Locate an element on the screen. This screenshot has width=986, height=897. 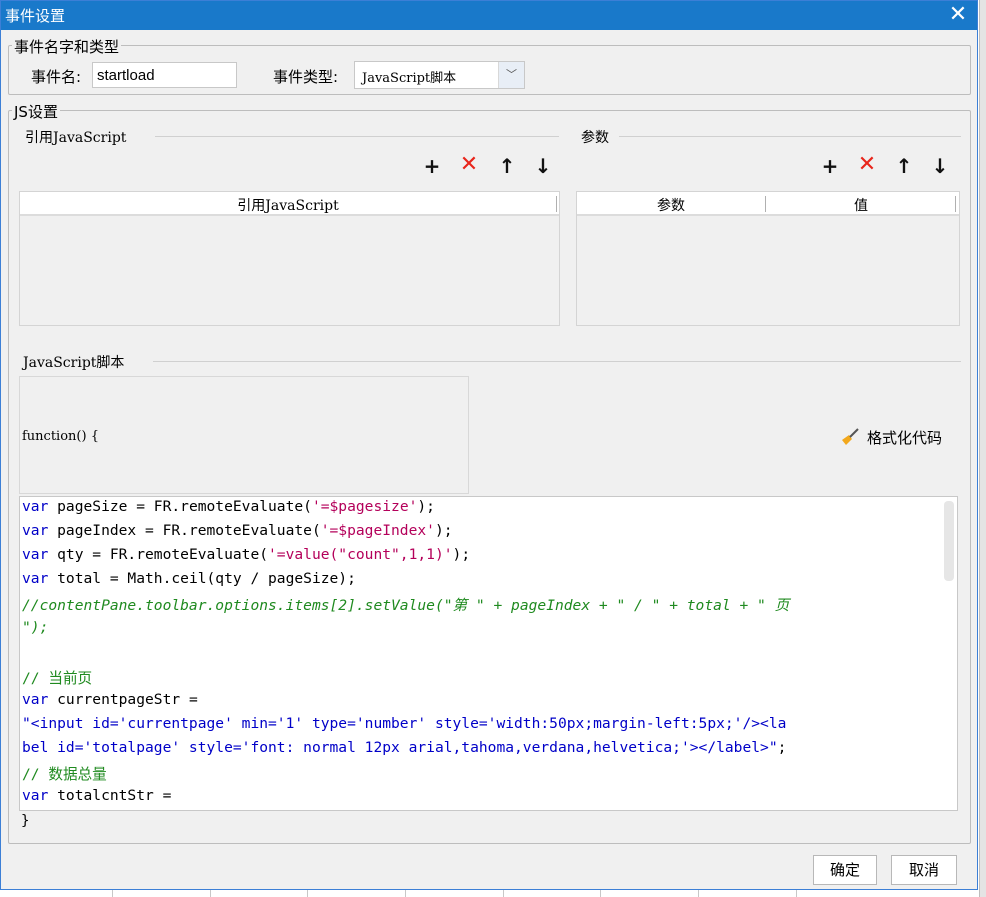
ref-js-table: 引用JavaScript is located at coordinates (289, 258).